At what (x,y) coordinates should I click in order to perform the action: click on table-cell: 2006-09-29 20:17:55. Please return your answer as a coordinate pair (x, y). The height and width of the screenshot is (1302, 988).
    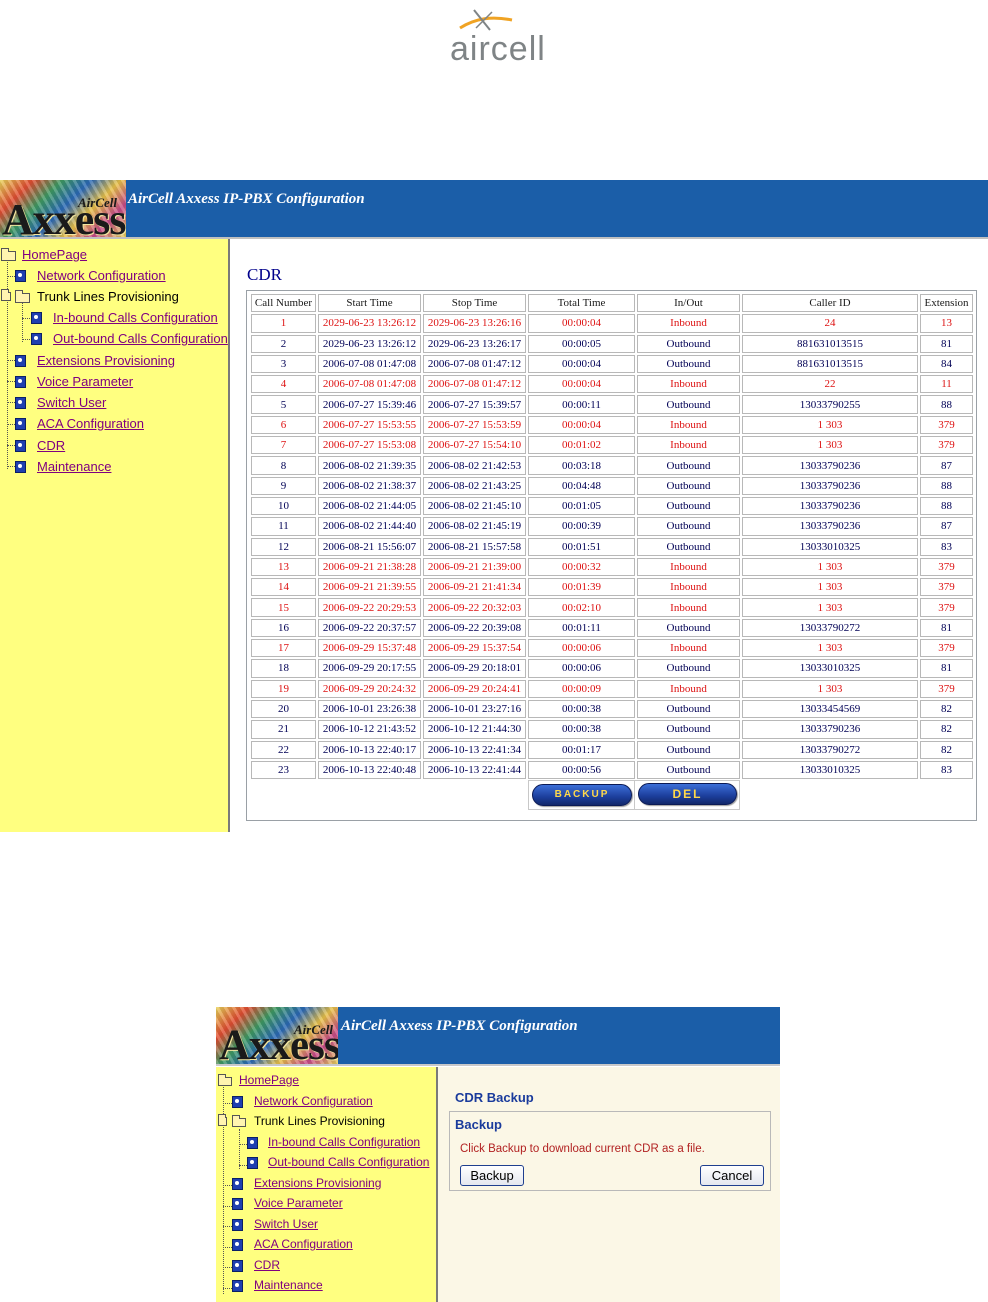
    Looking at the image, I should click on (369, 668).